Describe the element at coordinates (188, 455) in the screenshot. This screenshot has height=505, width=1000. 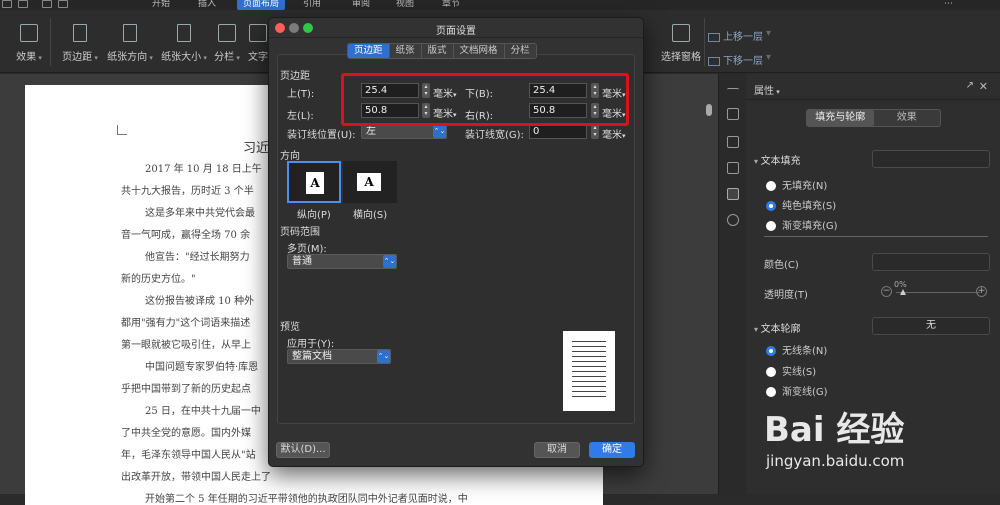
I see `document-line: 年，毛泽东领导中国人民从"站` at that location.